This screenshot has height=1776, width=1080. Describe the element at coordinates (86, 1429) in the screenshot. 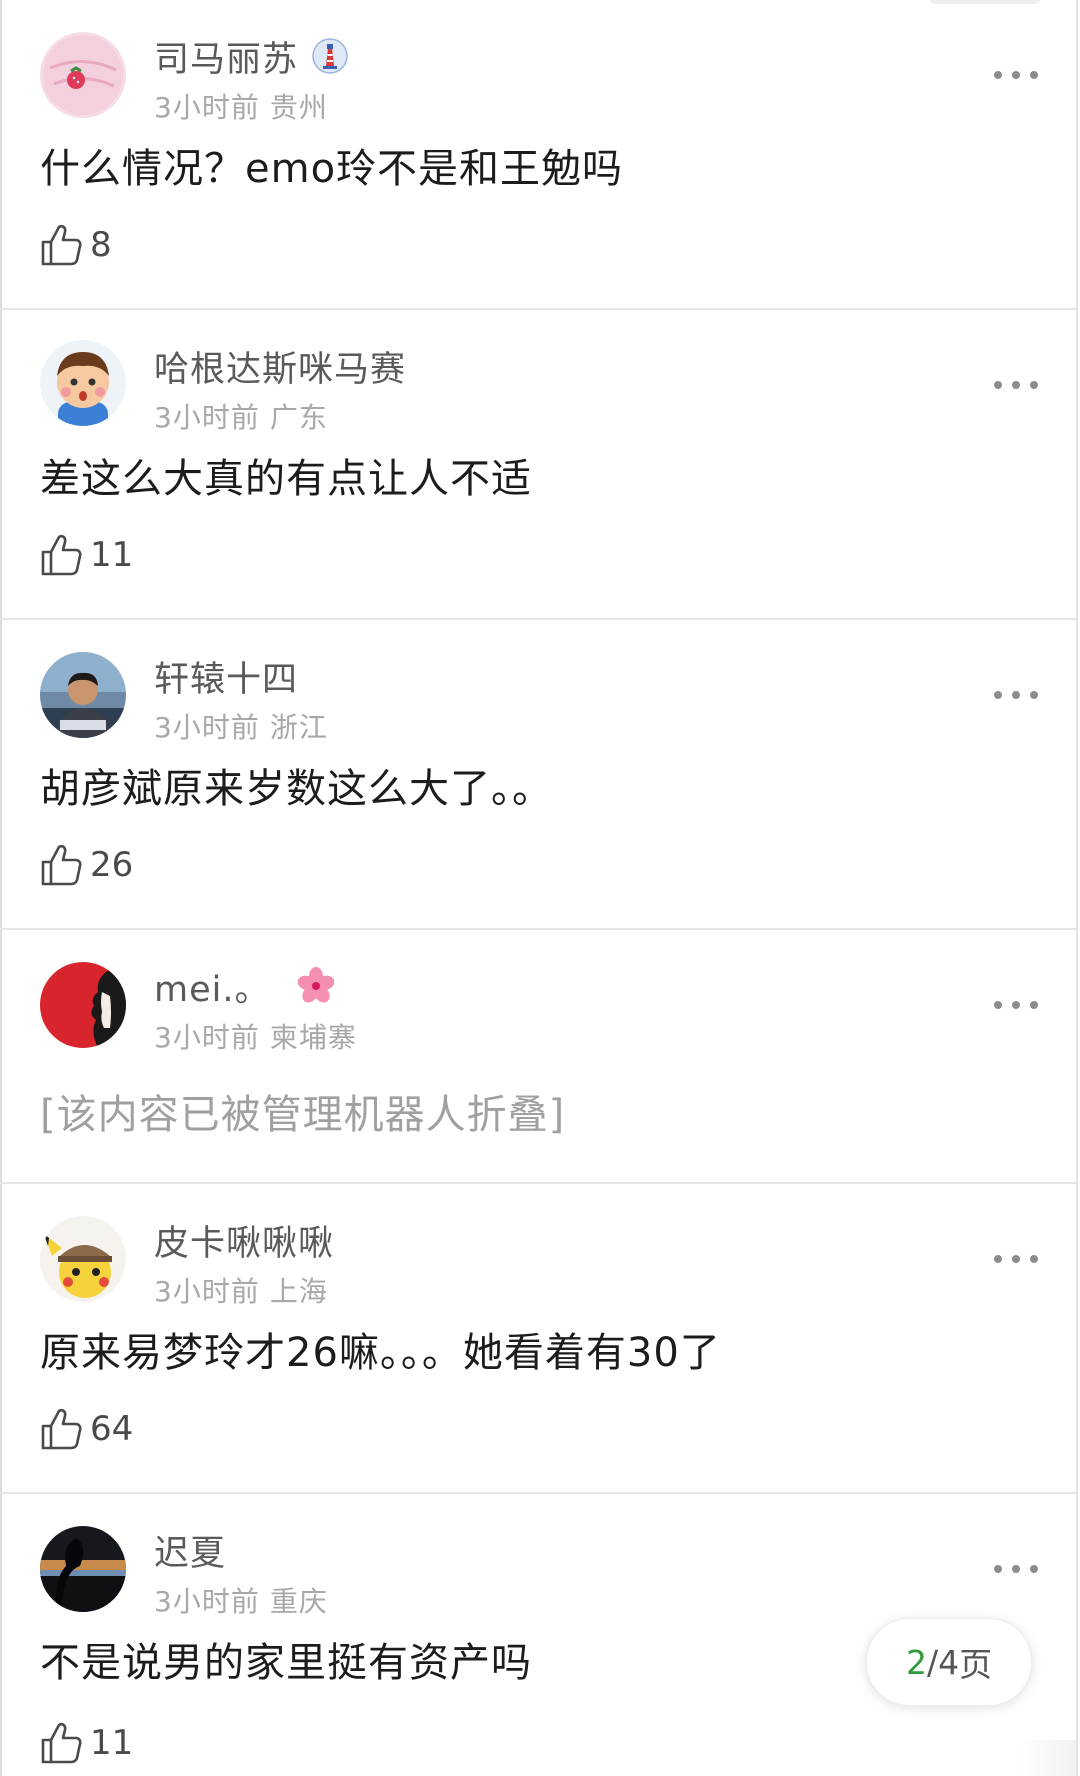

I see `like-button: 64` at that location.